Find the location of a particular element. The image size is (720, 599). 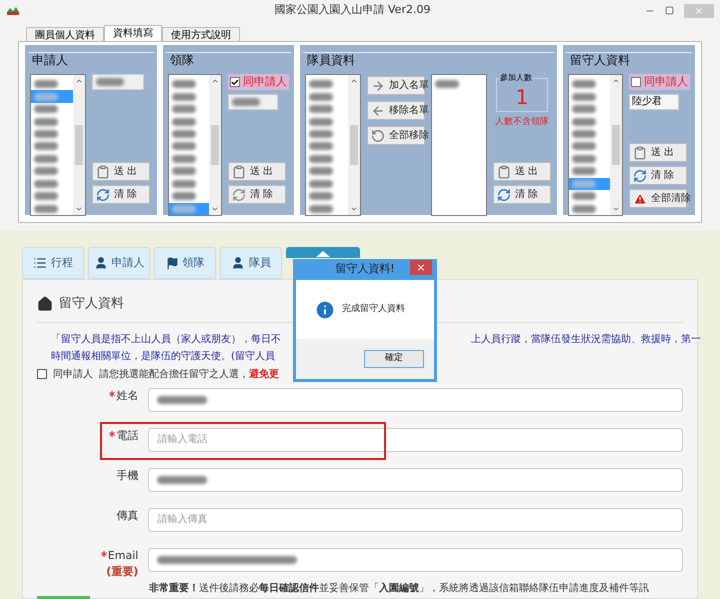

field-label: 姓名 is located at coordinates (127, 396).